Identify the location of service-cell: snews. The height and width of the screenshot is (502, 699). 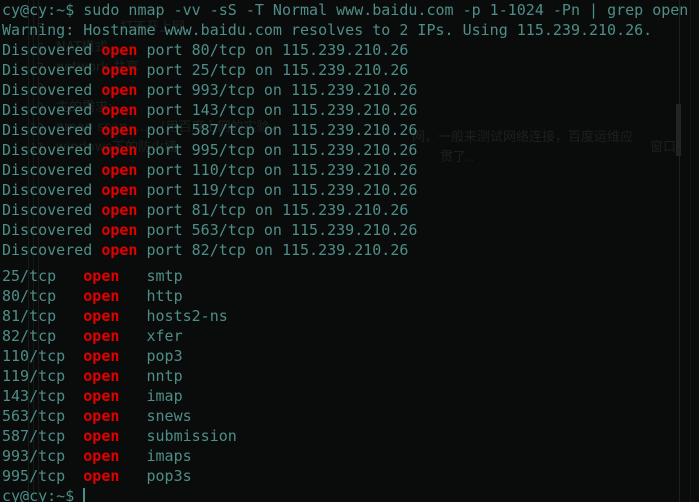
(155, 416).